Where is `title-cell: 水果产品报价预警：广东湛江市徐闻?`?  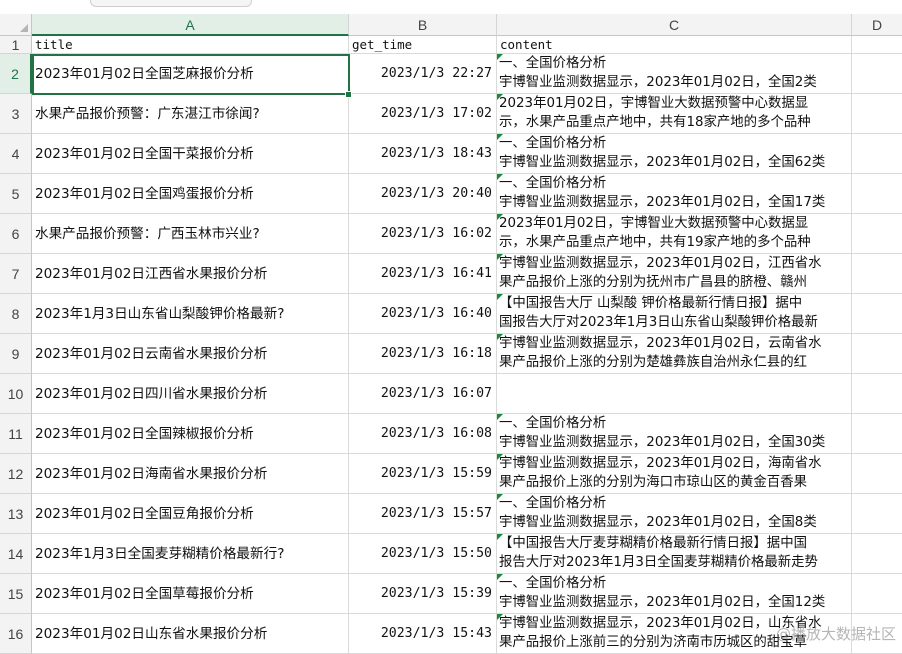 title-cell: 水果产品报价预警：广东湛江市徐闻? is located at coordinates (190, 114).